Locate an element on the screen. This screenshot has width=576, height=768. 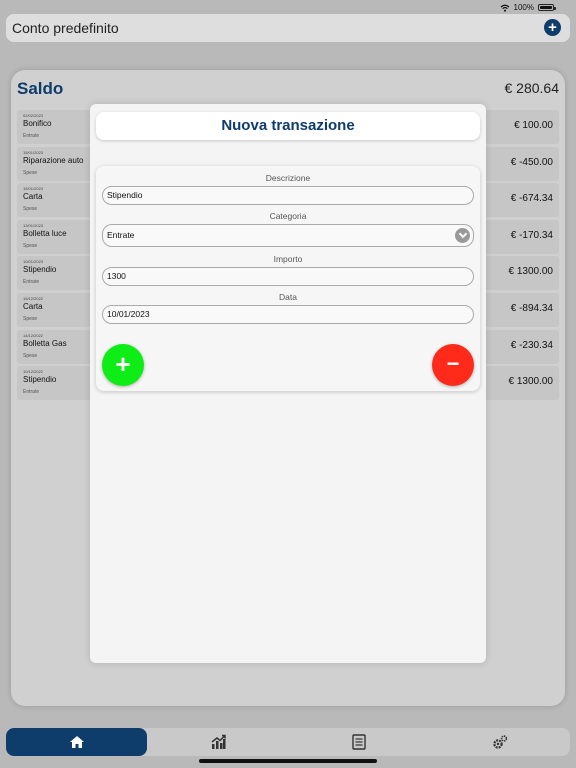
date-label: Data is located at coordinates (288, 297).